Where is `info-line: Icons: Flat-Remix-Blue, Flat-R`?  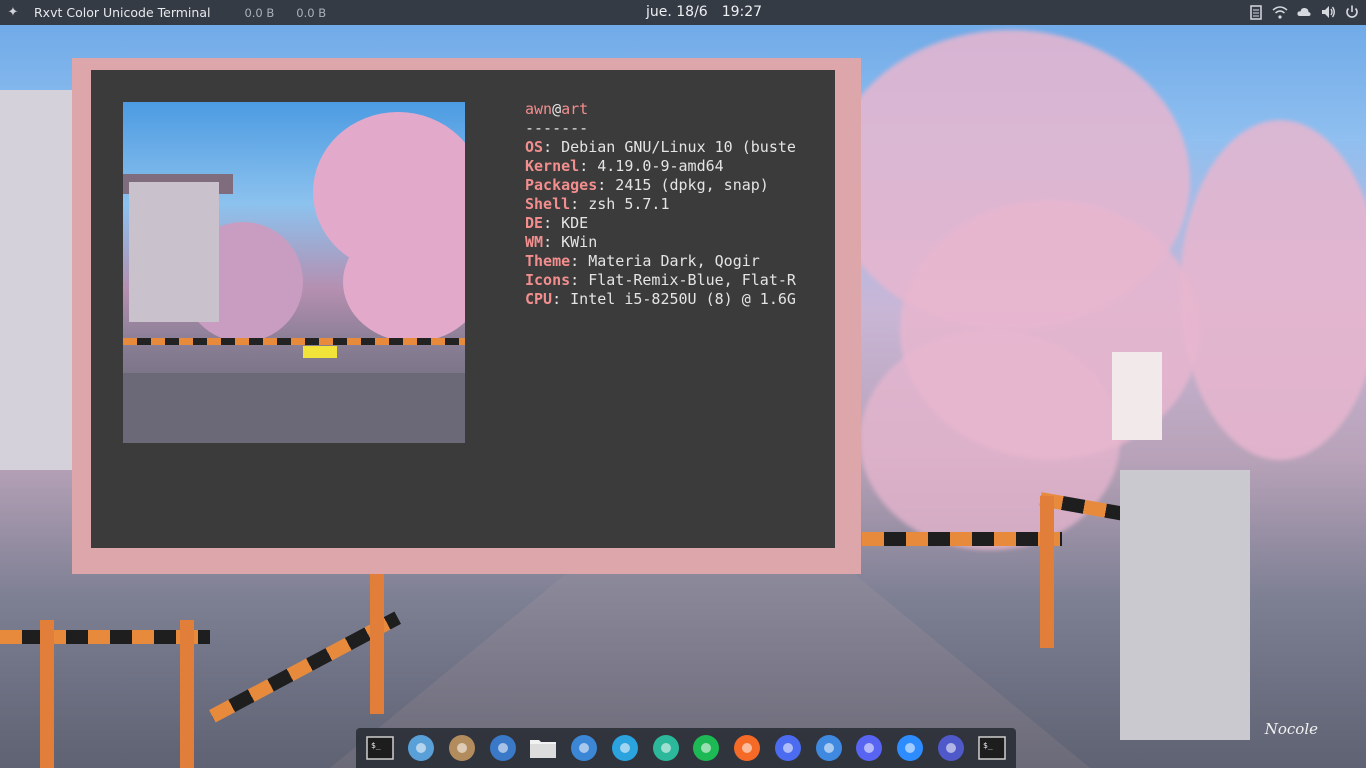 info-line: Icons: Flat-Remix-Blue, Flat-R is located at coordinates (660, 280).